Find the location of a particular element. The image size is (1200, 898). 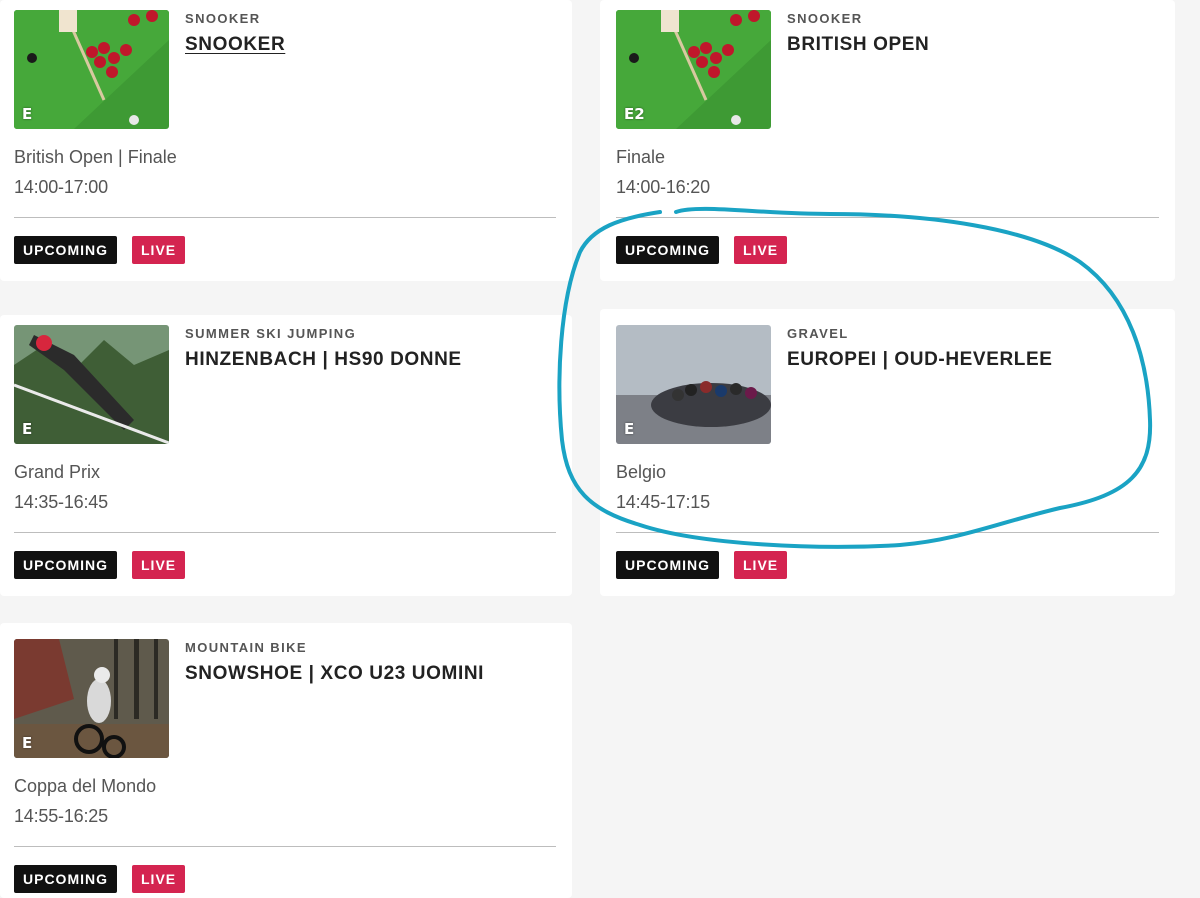

event-subtitle: British Open | Finale is located at coordinates (95, 157).